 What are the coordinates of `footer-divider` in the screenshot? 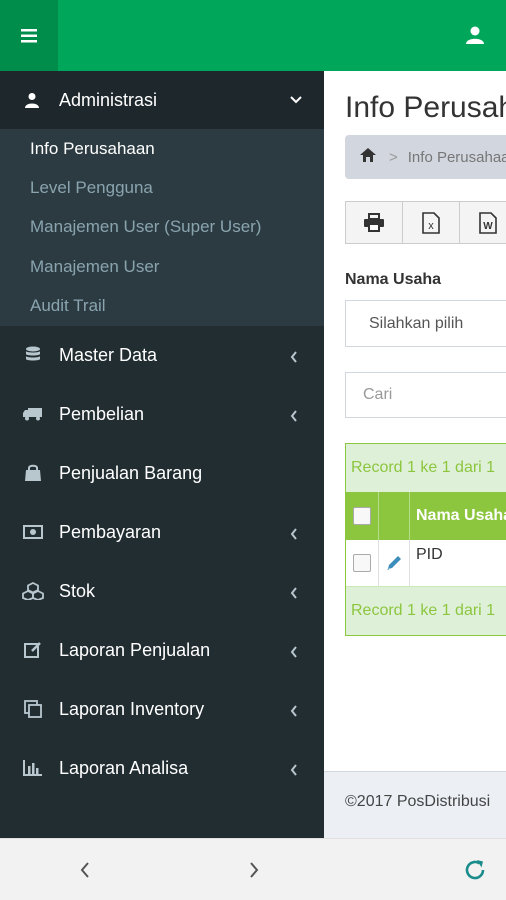 It's located at (415, 771).